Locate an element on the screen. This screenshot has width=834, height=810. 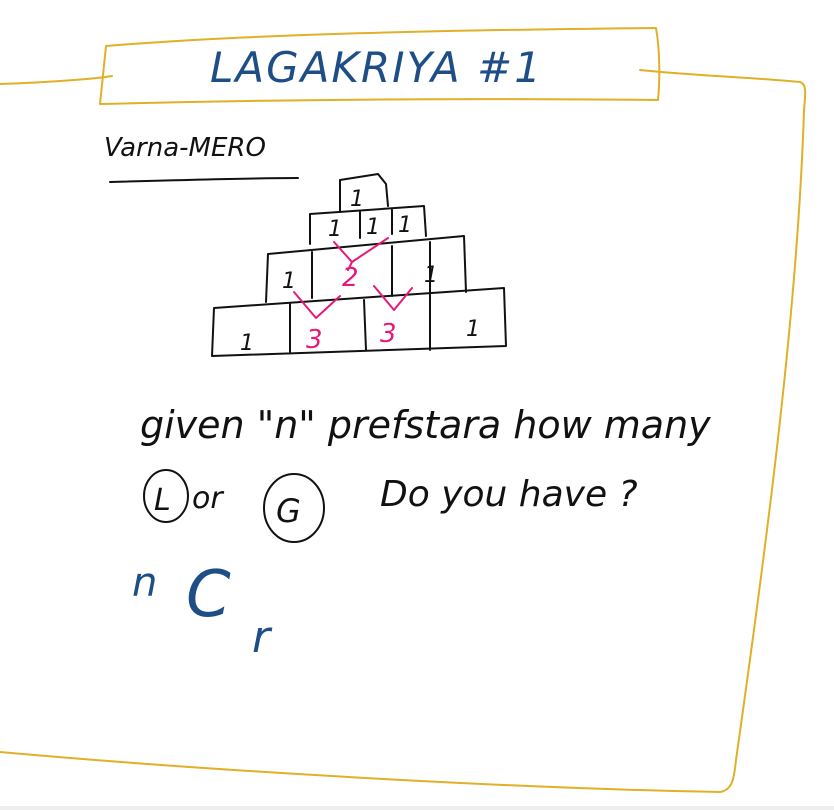
pyramid-row2-cell-3: 1 is located at coordinates (405, 225).